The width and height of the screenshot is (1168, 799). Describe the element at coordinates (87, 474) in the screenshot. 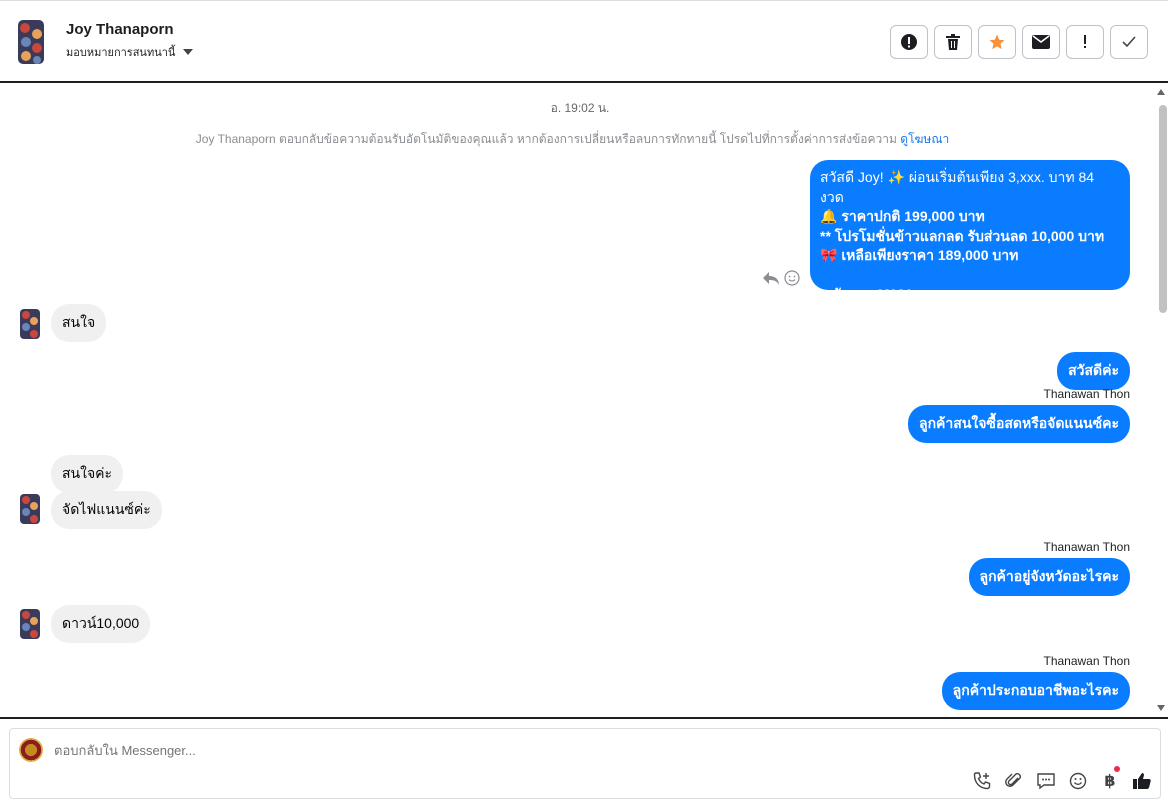

I see `incoming-message: สนใจค่ะ` at that location.